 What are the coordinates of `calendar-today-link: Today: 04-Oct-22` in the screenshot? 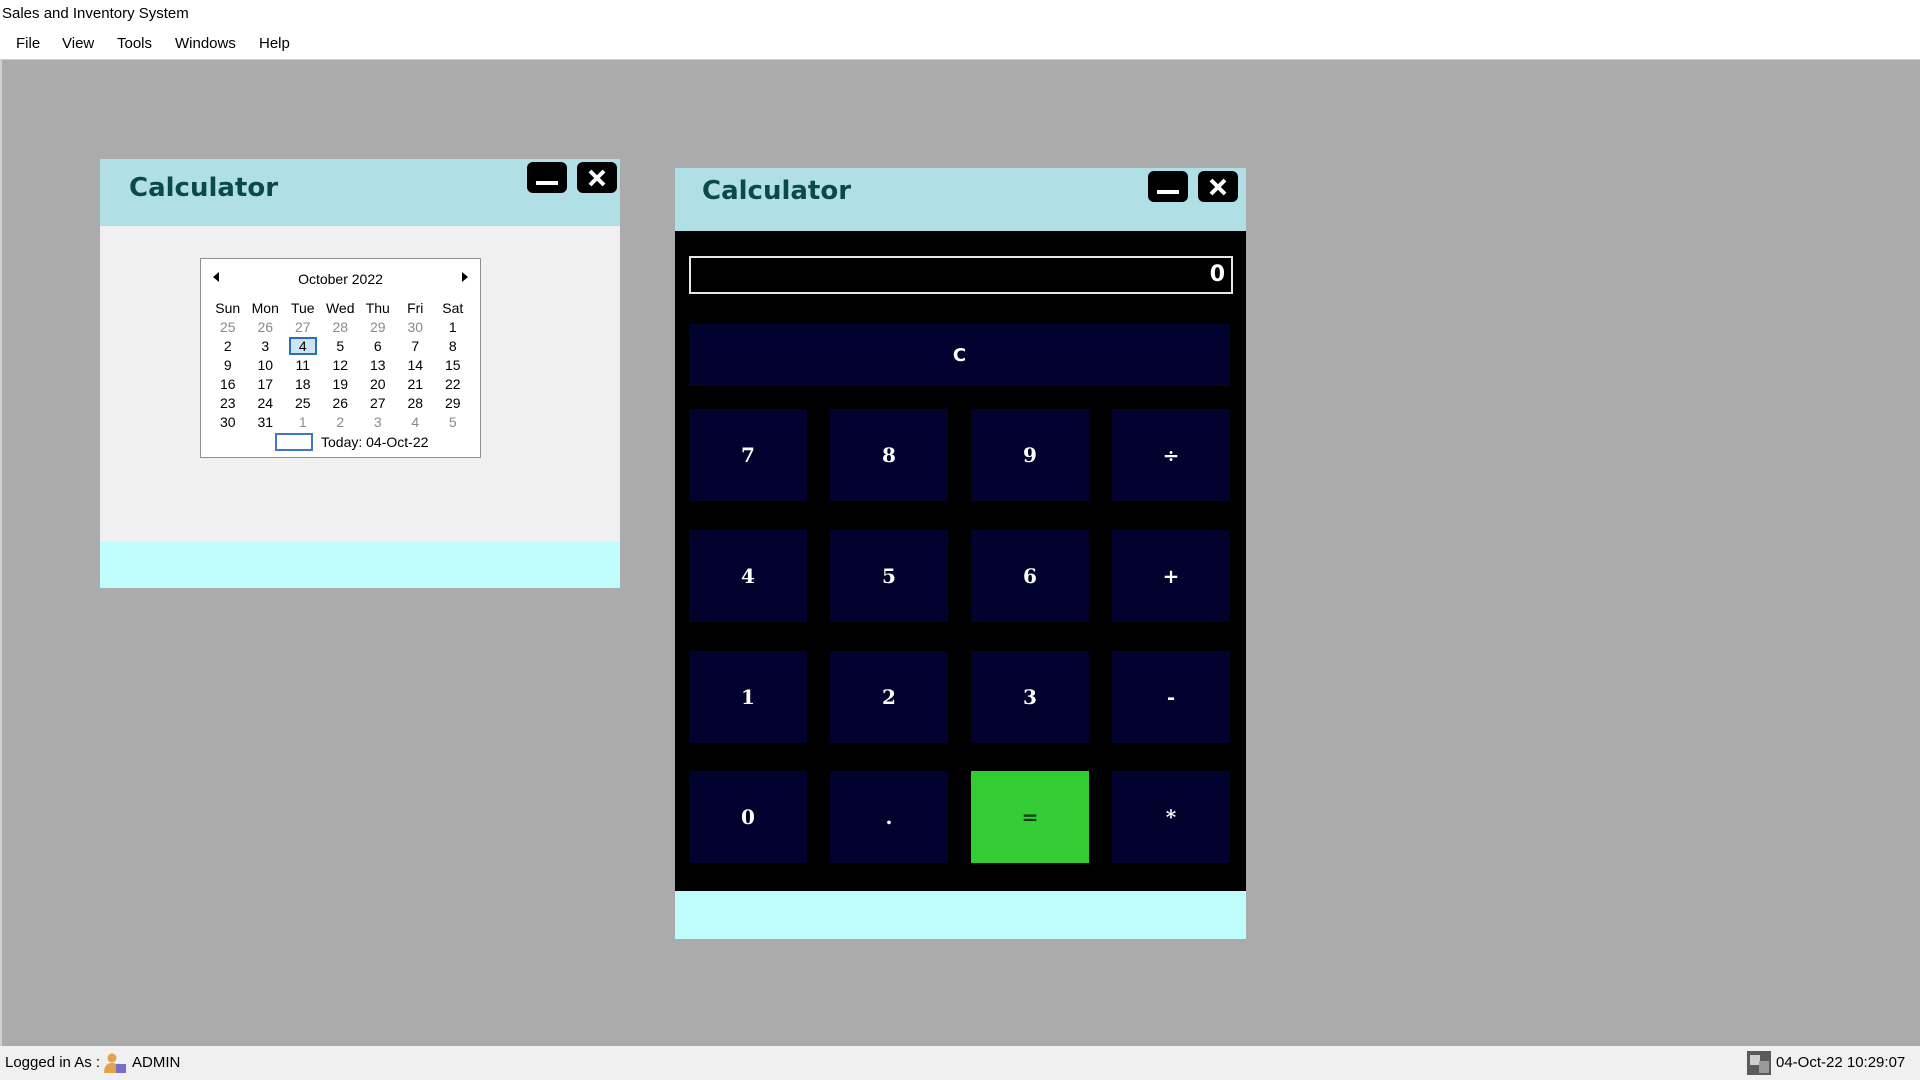 It's located at (351, 442).